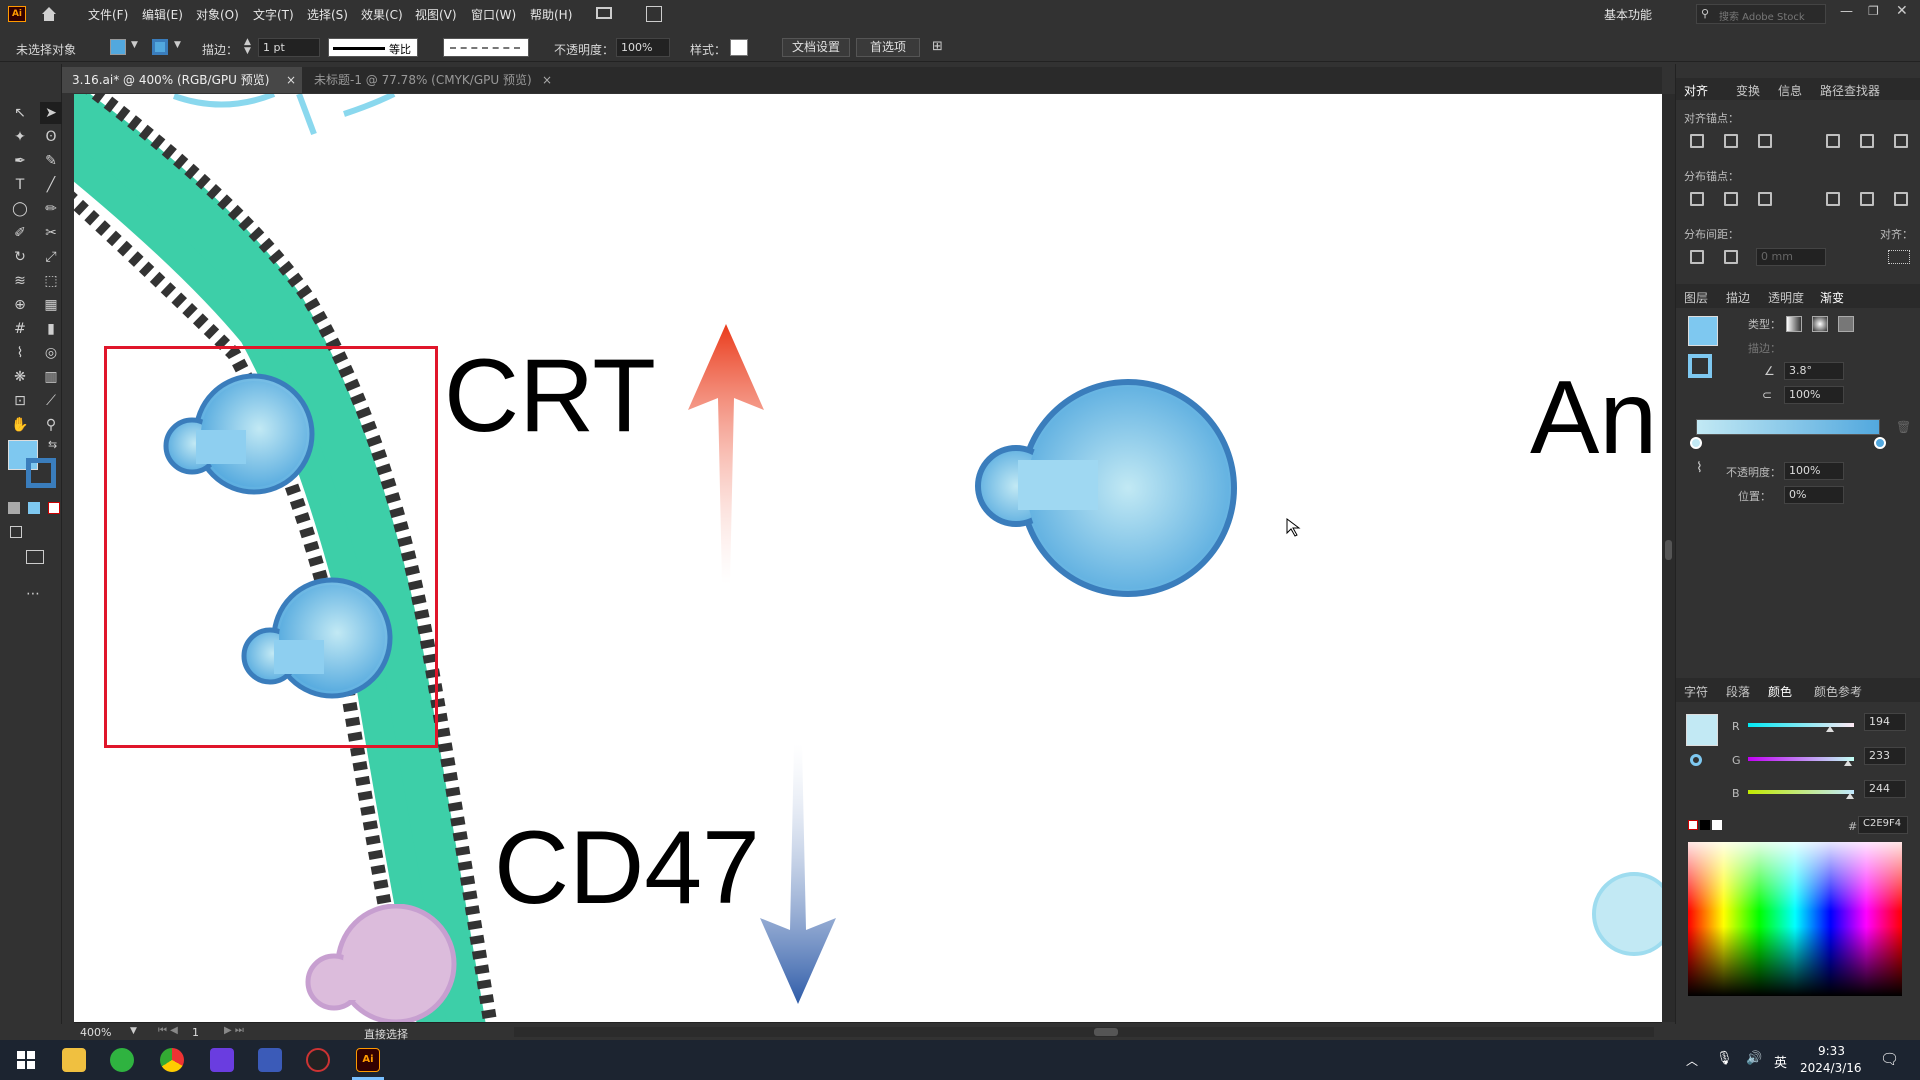 The height and width of the screenshot is (1080, 1920). Describe the element at coordinates (1724, 1058) in the screenshot. I see `microphone-icon: 🎙` at that location.